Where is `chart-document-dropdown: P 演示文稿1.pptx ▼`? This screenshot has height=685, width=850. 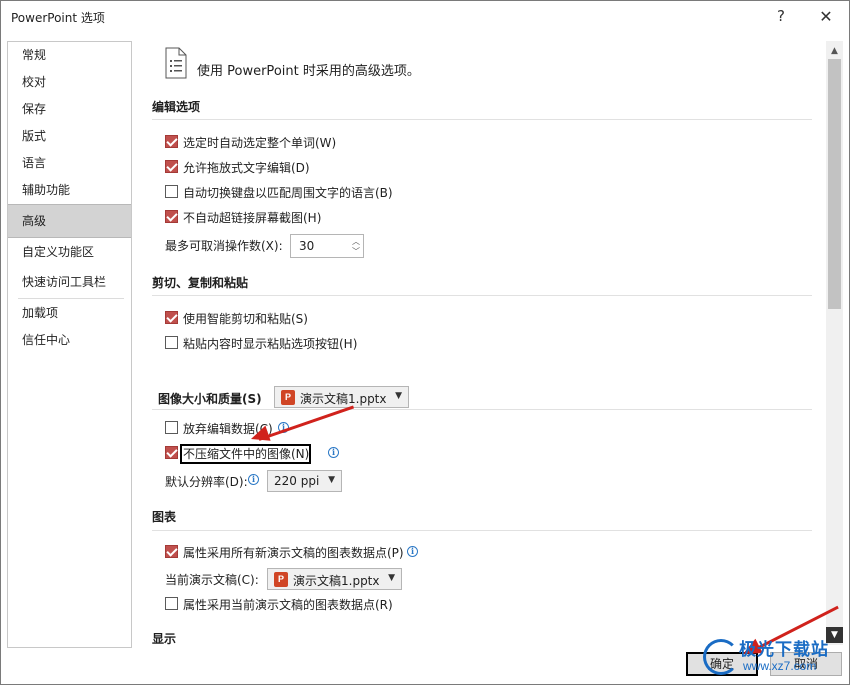
chart-document-dropdown: P 演示文稿1.pptx ▼ is located at coordinates (334, 579).